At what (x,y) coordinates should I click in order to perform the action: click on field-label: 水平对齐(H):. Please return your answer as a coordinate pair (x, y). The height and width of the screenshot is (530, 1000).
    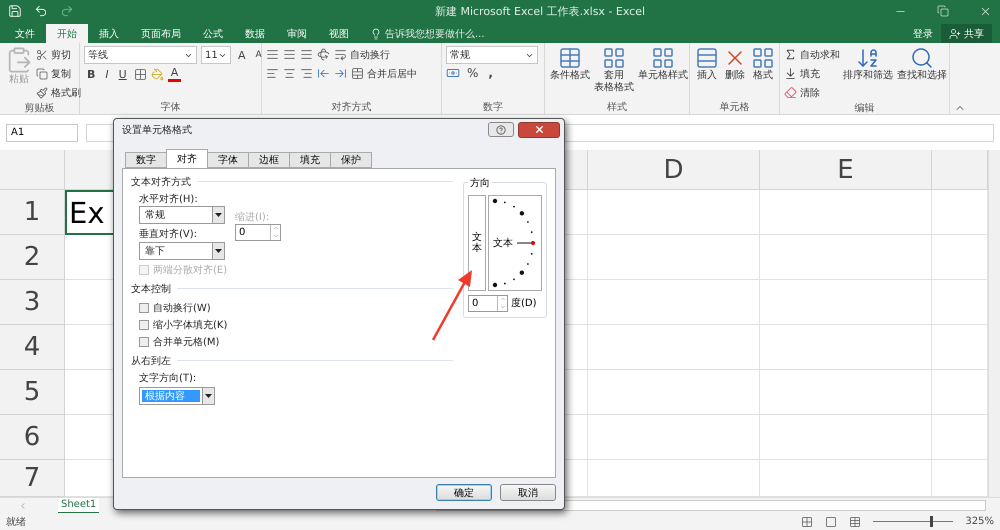
    Looking at the image, I should click on (169, 199).